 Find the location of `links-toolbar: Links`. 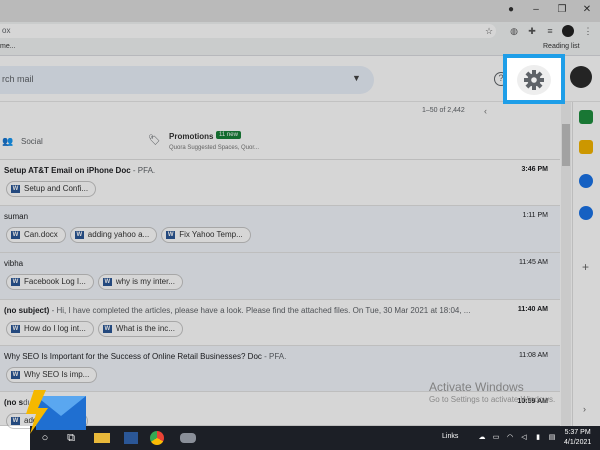

links-toolbar: Links is located at coordinates (450, 436).